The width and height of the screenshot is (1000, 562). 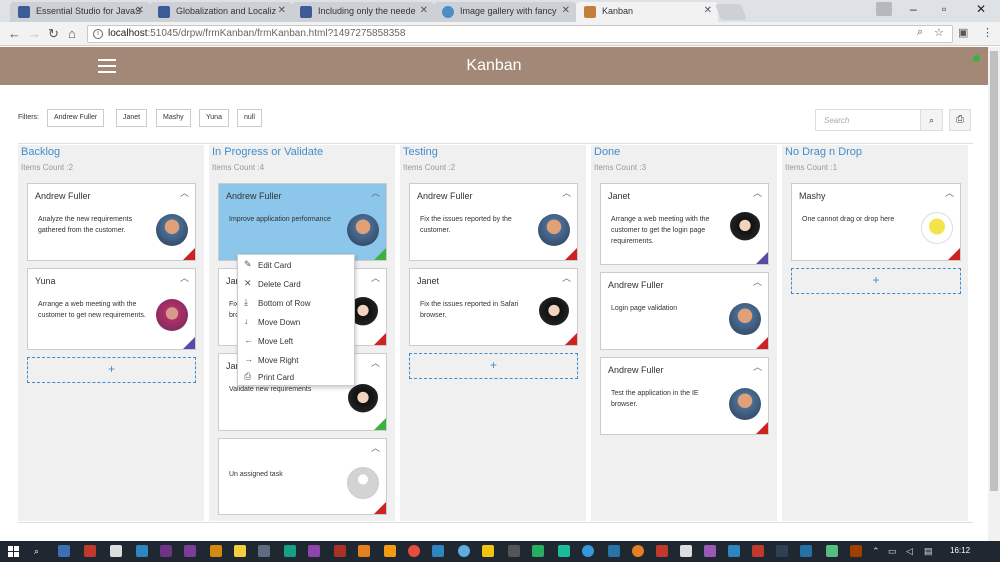 What do you see at coordinates (302, 476) in the screenshot?
I see `kanban-card: ︿ Un assigned task` at bounding box center [302, 476].